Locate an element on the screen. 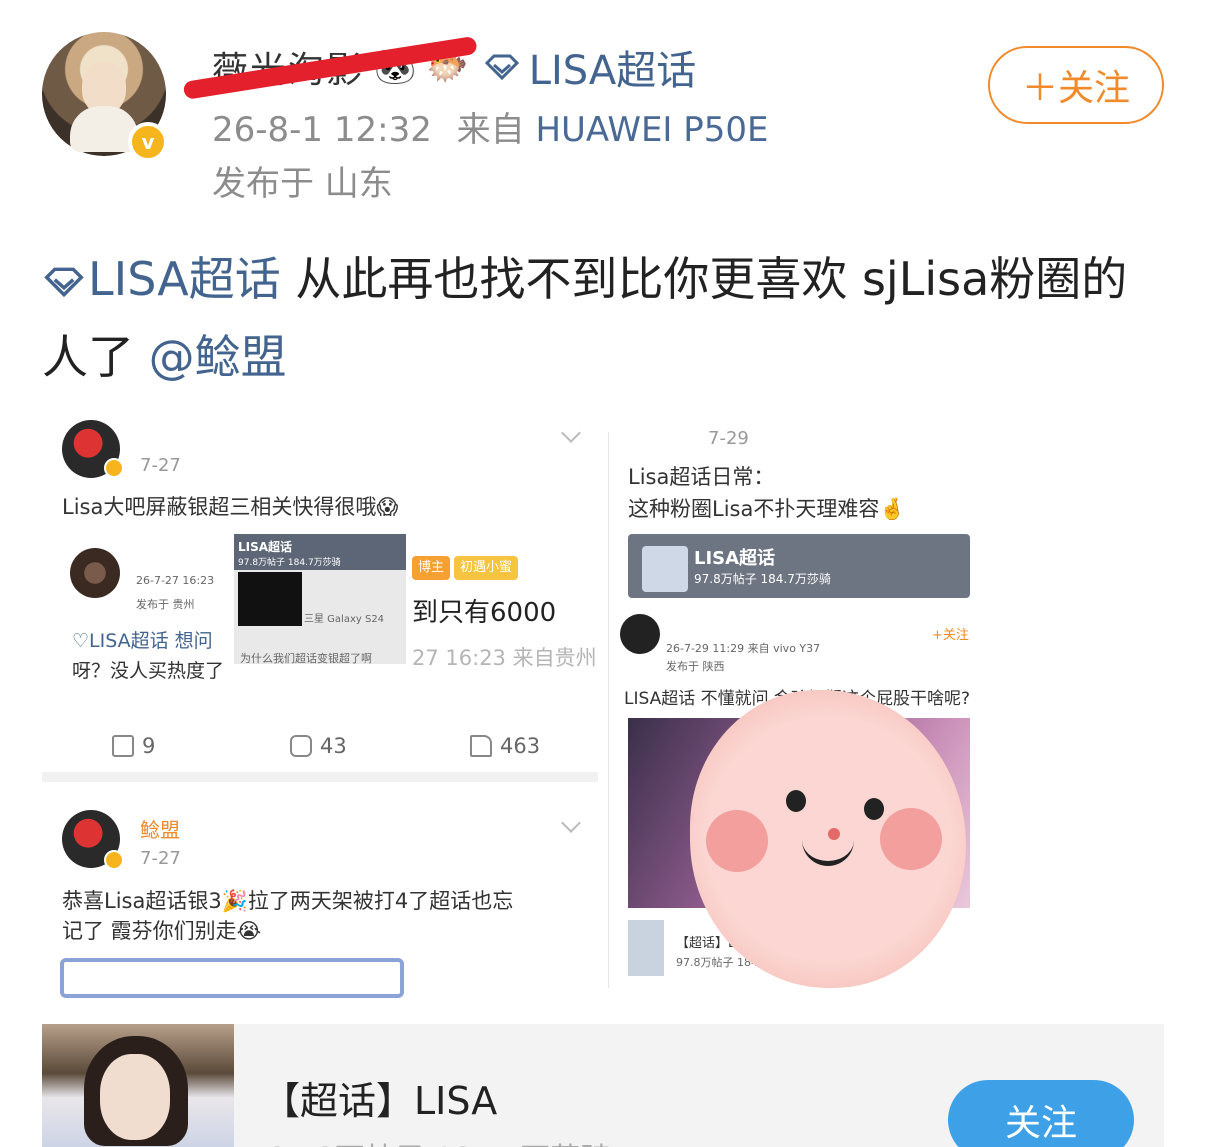 This screenshot has height=1147, width=1205. post-source-prefix: 来自 is located at coordinates (490, 130).